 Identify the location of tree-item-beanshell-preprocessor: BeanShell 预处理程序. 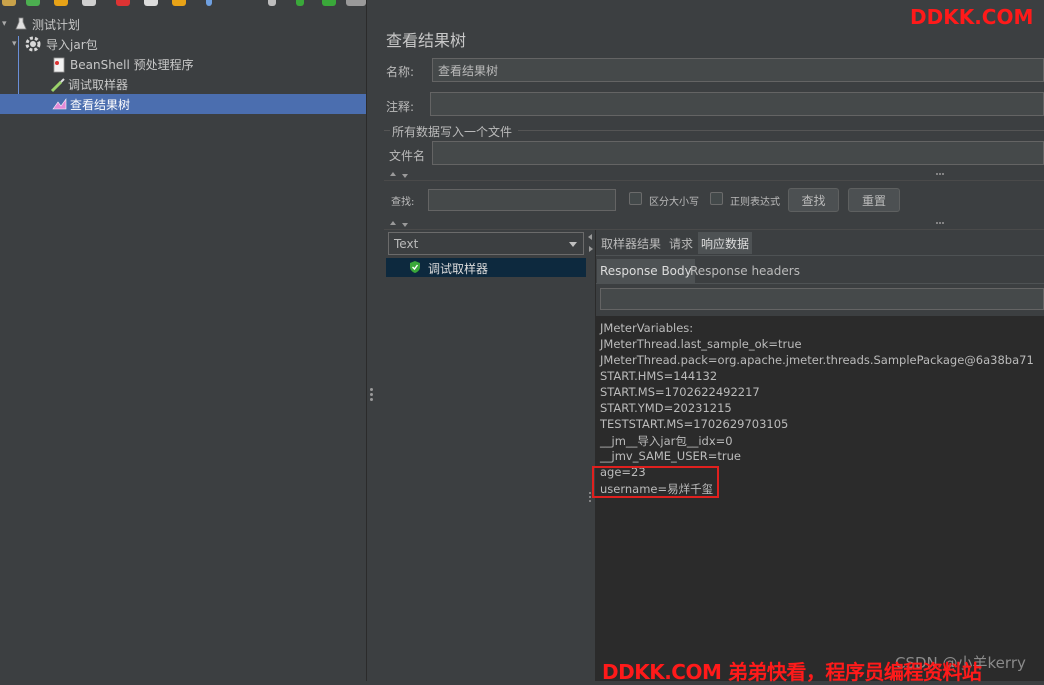
(183, 64).